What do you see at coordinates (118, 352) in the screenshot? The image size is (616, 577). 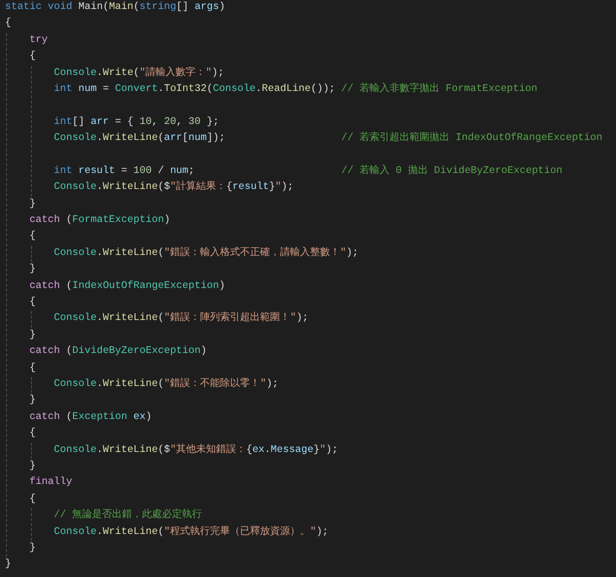 I see `code-line: catch (DivideByZeroException)` at bounding box center [118, 352].